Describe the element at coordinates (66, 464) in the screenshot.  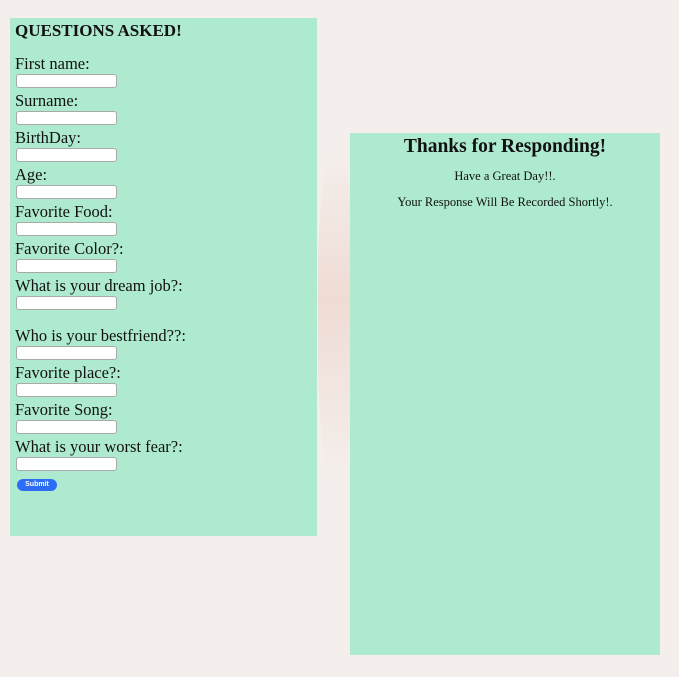
I see `worst-fear-input` at that location.